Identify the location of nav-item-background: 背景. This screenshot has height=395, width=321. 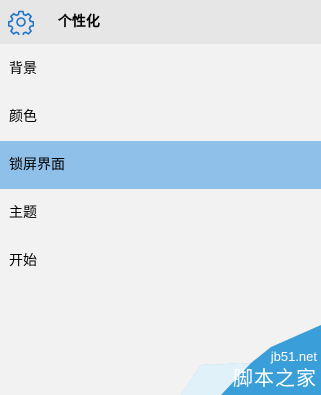
(160, 69).